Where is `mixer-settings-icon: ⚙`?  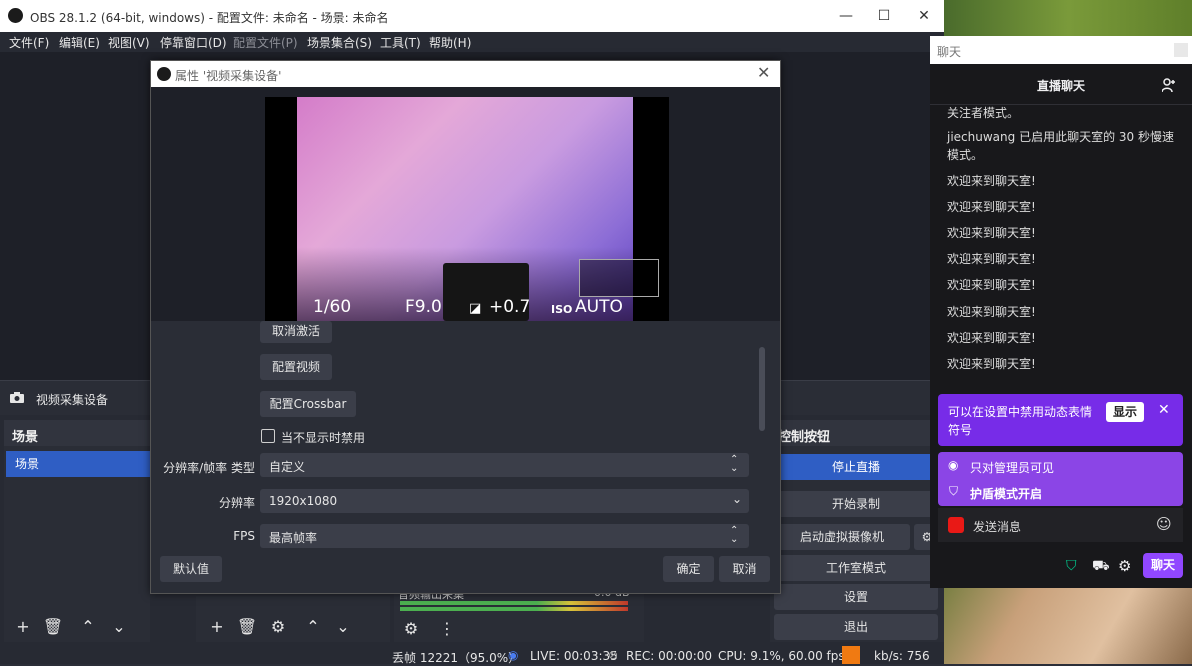
mixer-settings-icon: ⚙ is located at coordinates (411, 629).